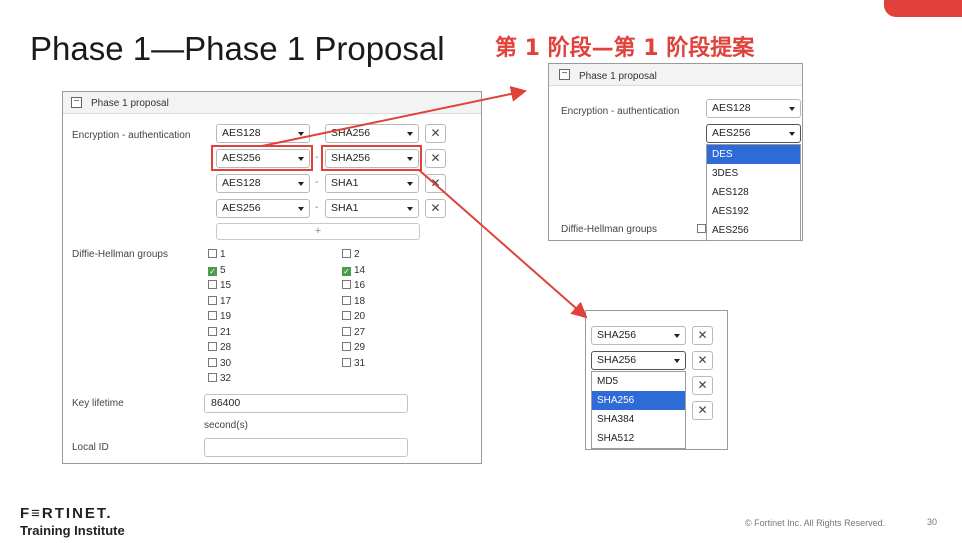 This screenshot has width=962, height=543. I want to click on select-value: SHA1, so click(345, 183).